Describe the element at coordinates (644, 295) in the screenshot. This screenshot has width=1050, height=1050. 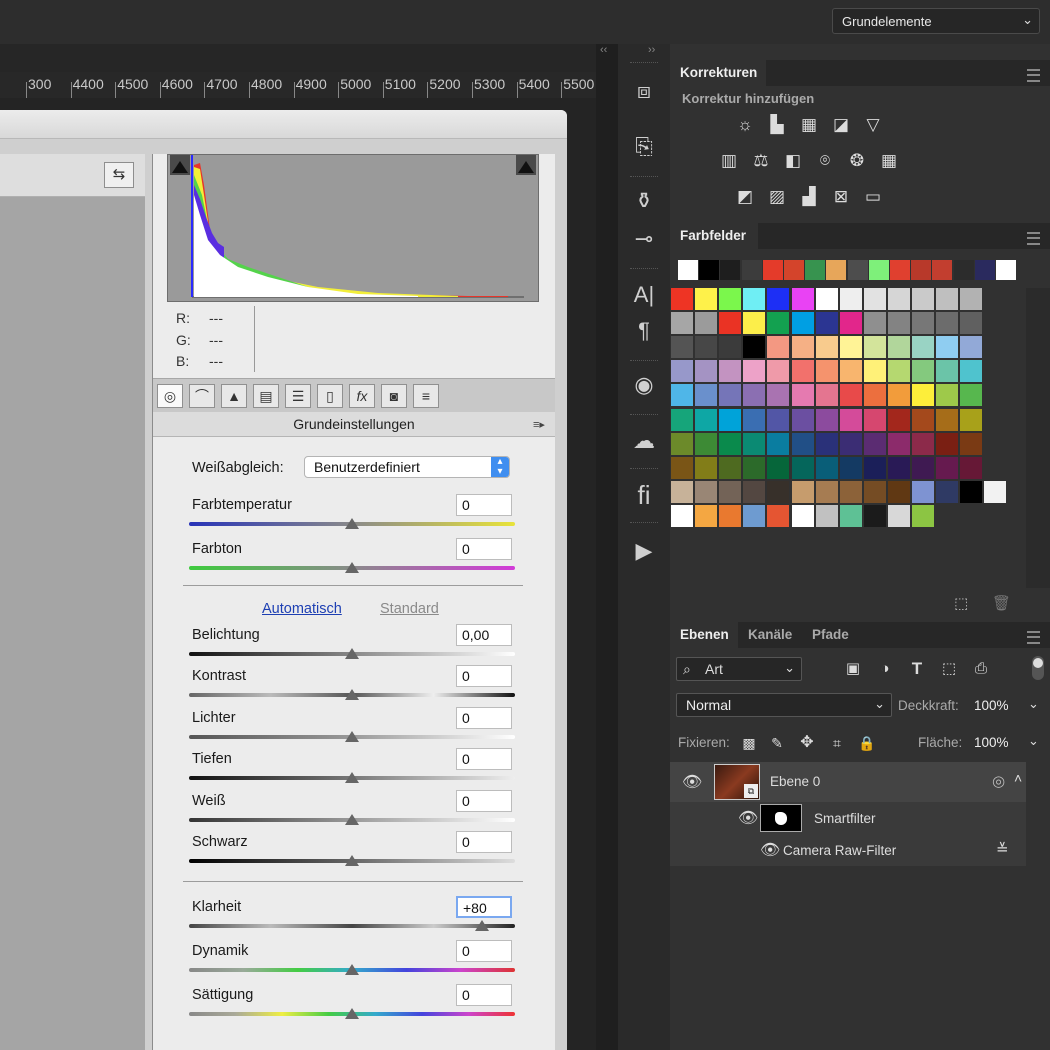
I see `character-icon: A|` at that location.